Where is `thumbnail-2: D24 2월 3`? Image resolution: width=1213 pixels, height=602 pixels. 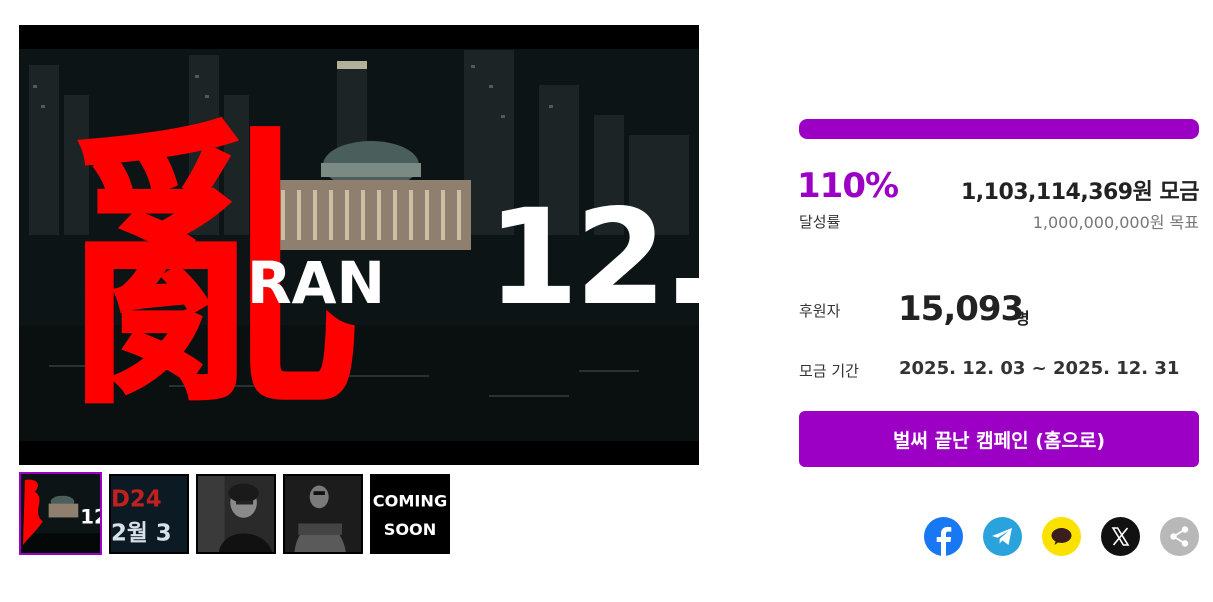
thumbnail-2: D24 2월 3 is located at coordinates (149, 514).